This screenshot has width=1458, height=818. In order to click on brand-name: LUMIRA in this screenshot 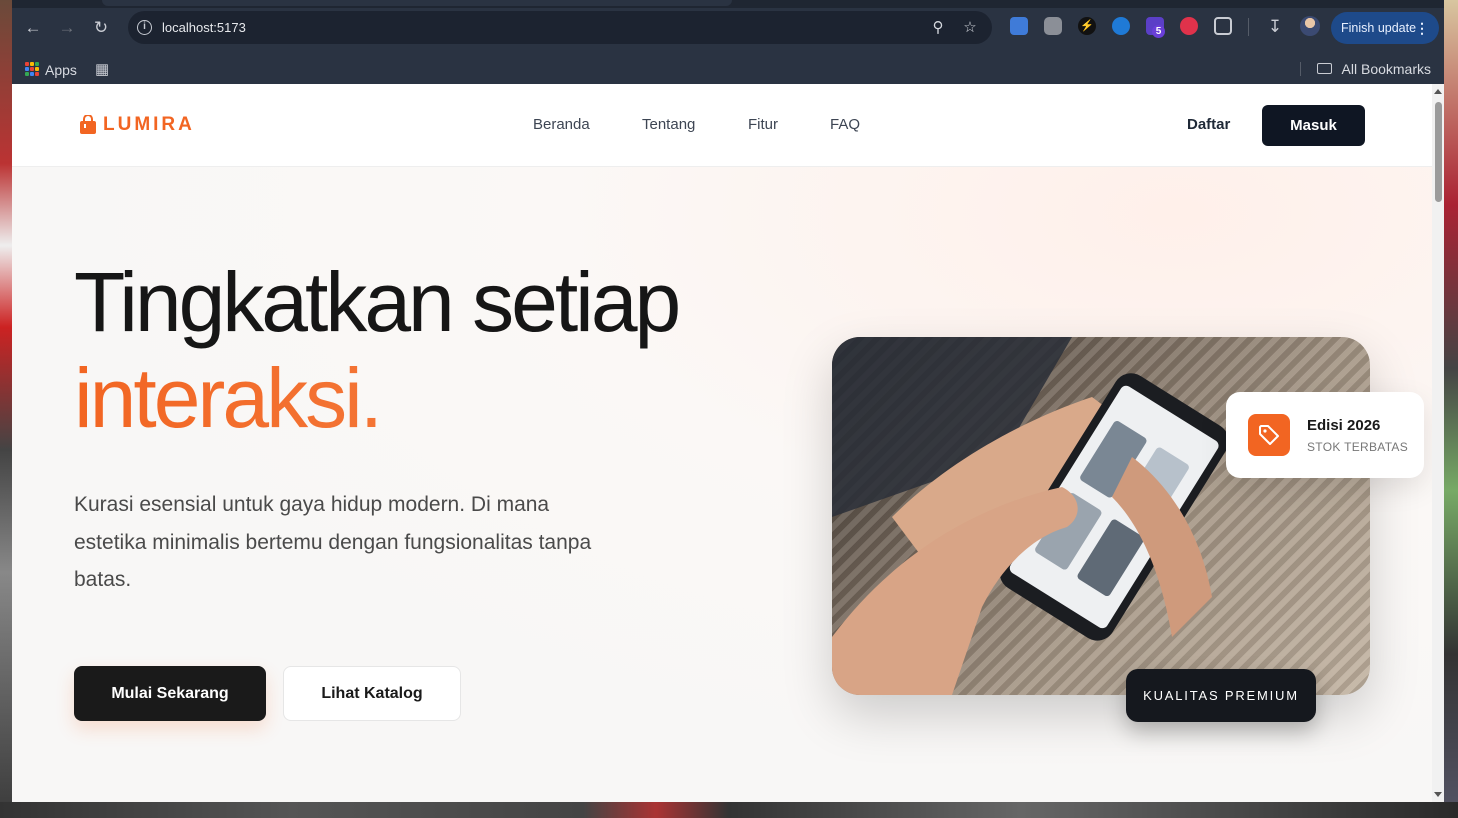, I will do `click(149, 124)`.